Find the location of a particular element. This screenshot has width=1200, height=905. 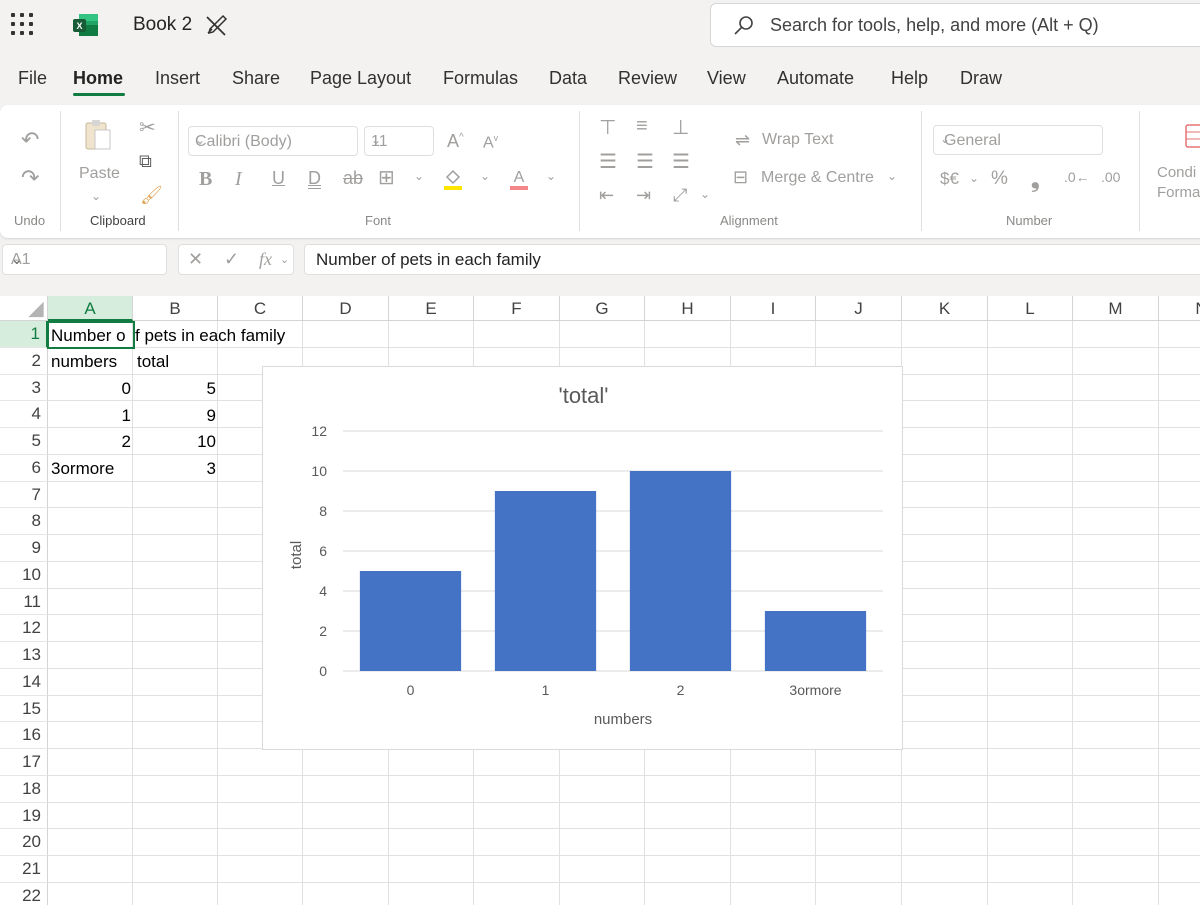

column-header-i: I is located at coordinates (773, 308).